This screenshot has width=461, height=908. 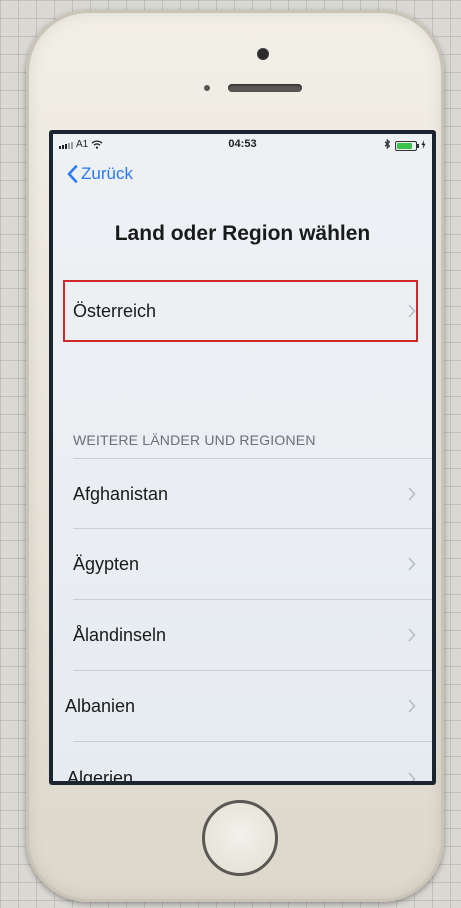 What do you see at coordinates (252, 458) in the screenshot?
I see `divider` at bounding box center [252, 458].